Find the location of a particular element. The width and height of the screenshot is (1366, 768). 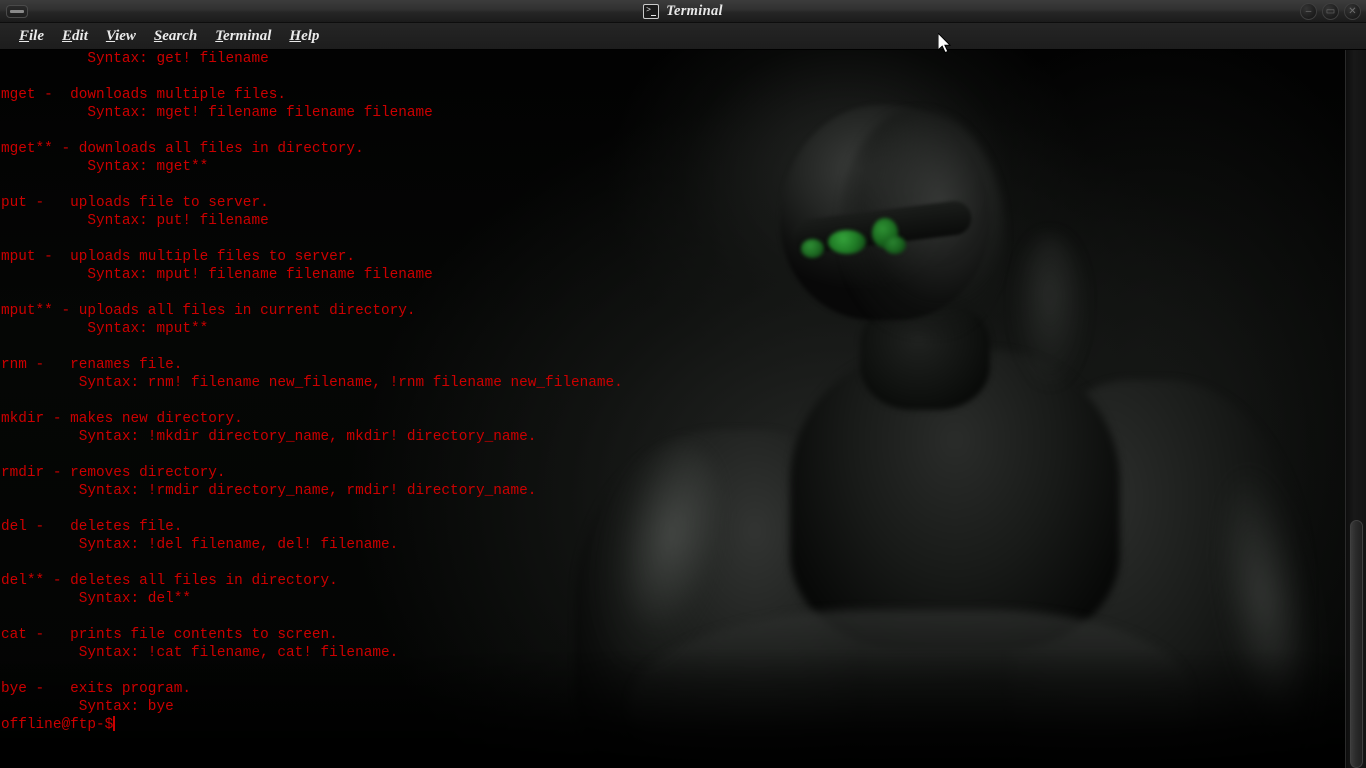

menu-mnemonic: S is located at coordinates (158, 35).